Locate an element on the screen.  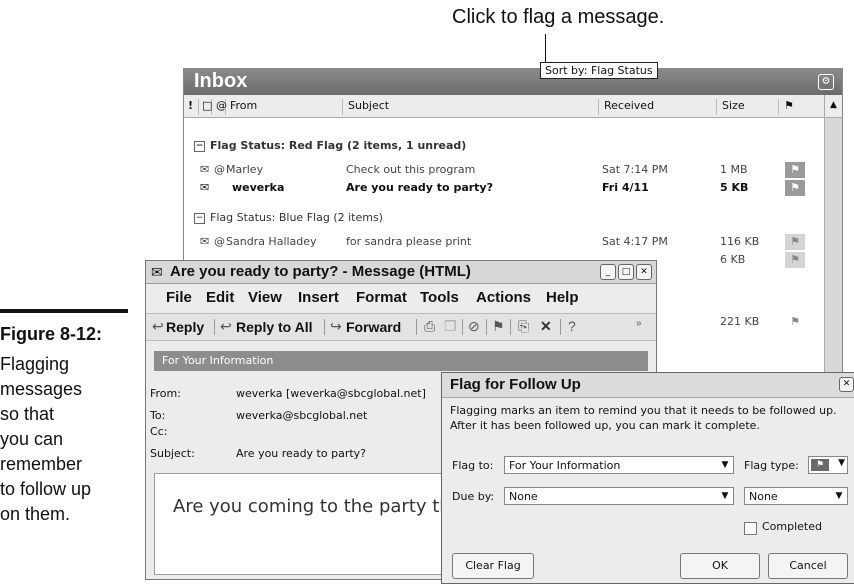
icon-column-icon: □ is located at coordinates (205, 107).